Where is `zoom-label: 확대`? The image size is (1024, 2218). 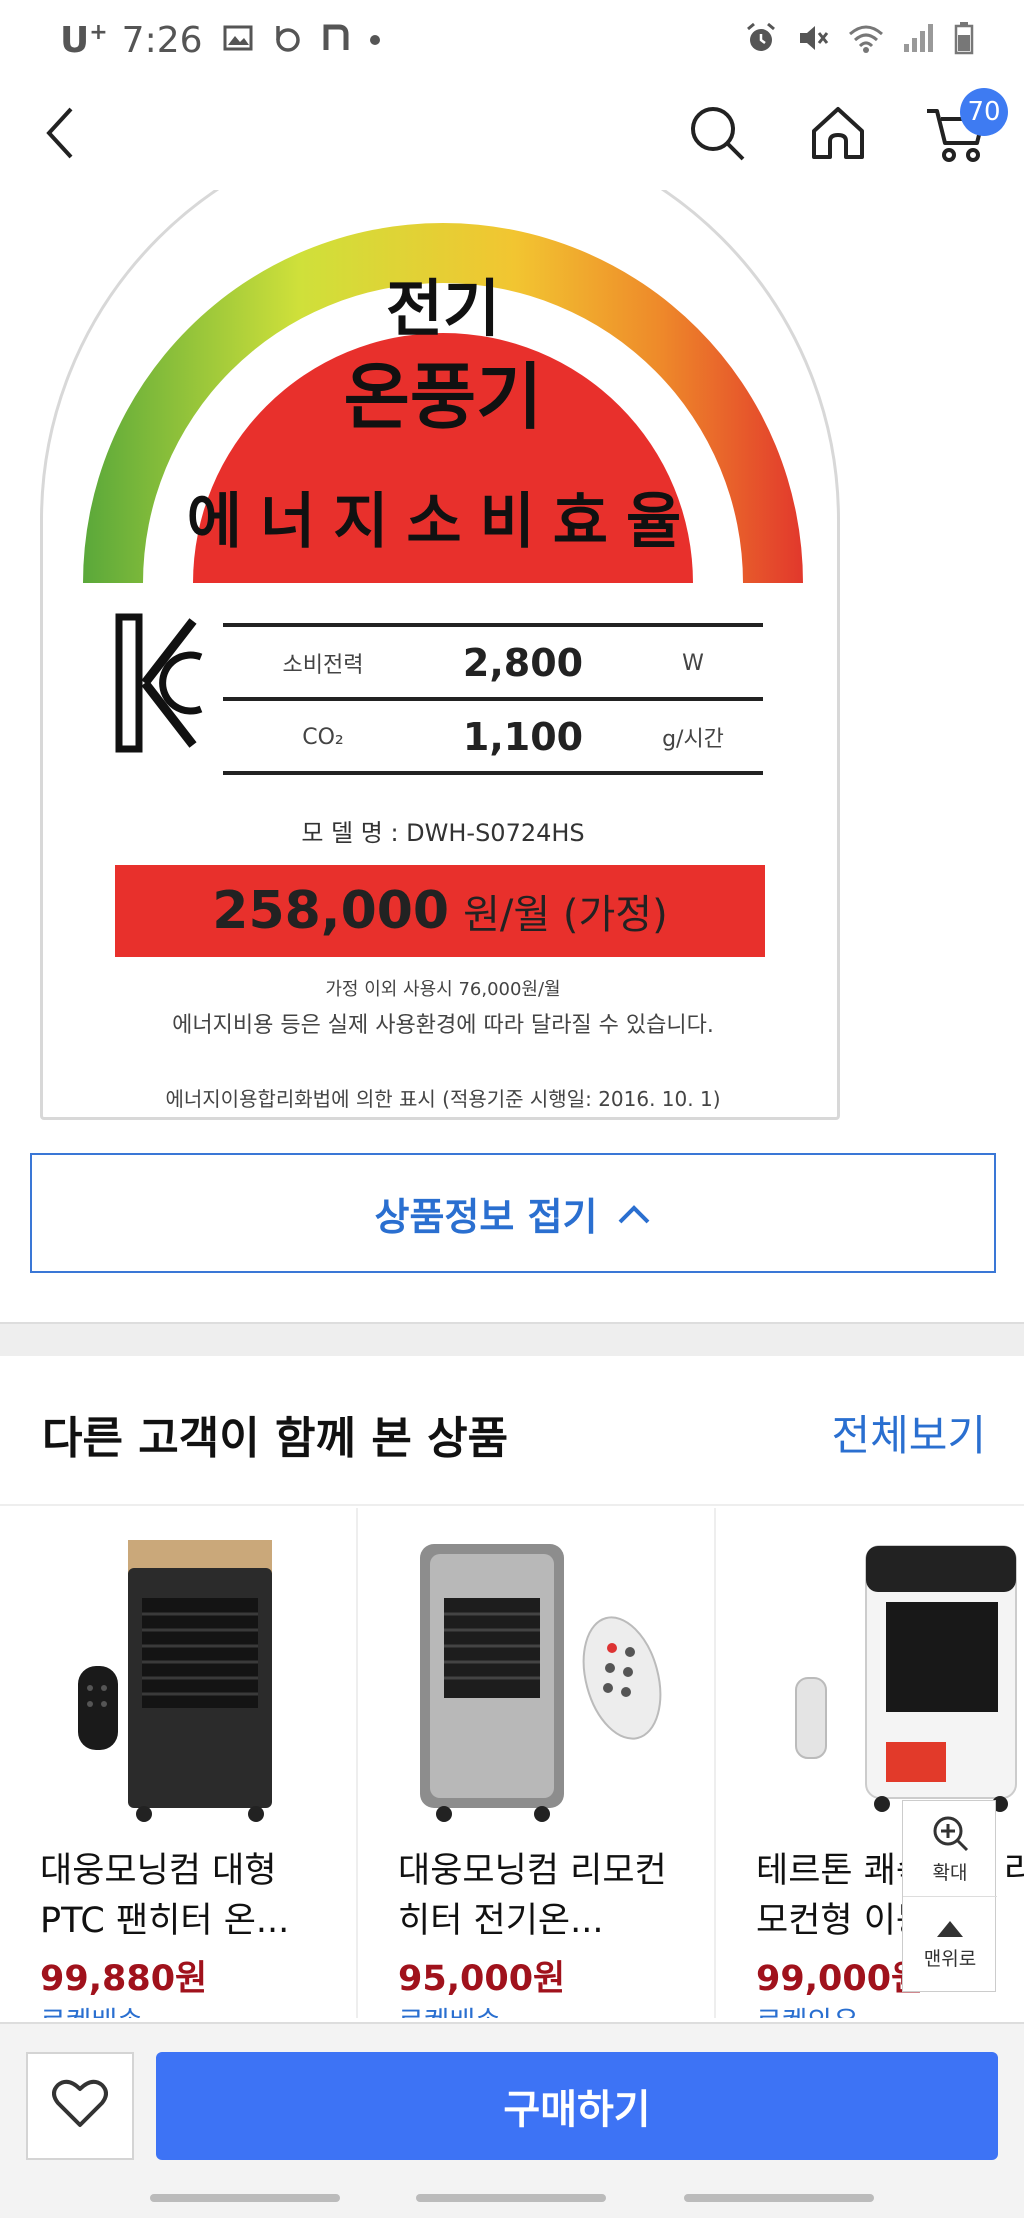
zoom-label: 확대 is located at coordinates (950, 1872).